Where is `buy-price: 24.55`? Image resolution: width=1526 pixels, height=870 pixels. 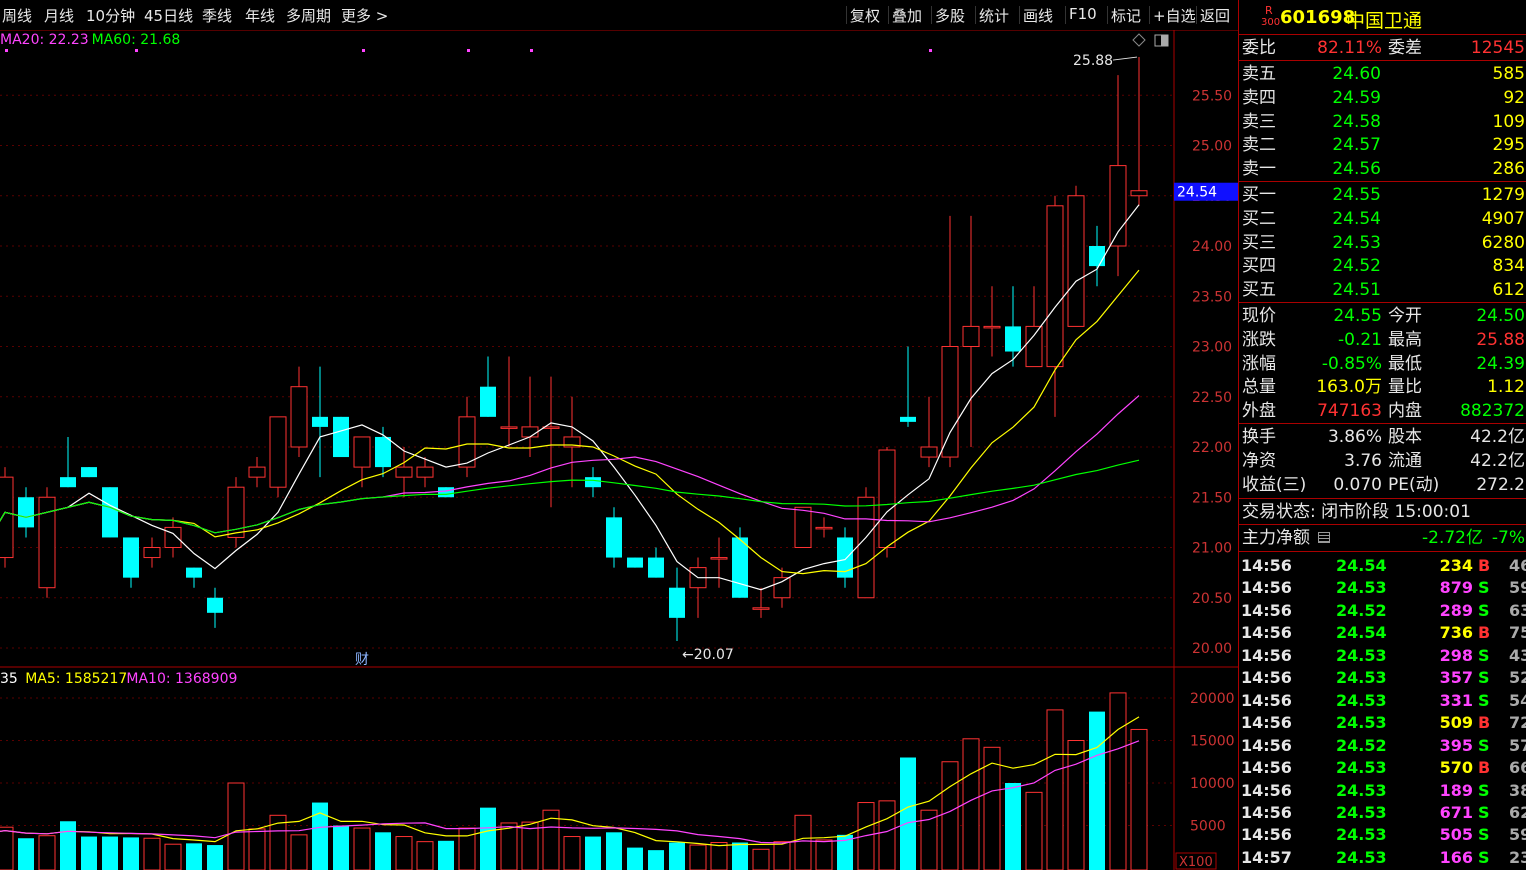 buy-price: 24.55 is located at coordinates (1356, 195).